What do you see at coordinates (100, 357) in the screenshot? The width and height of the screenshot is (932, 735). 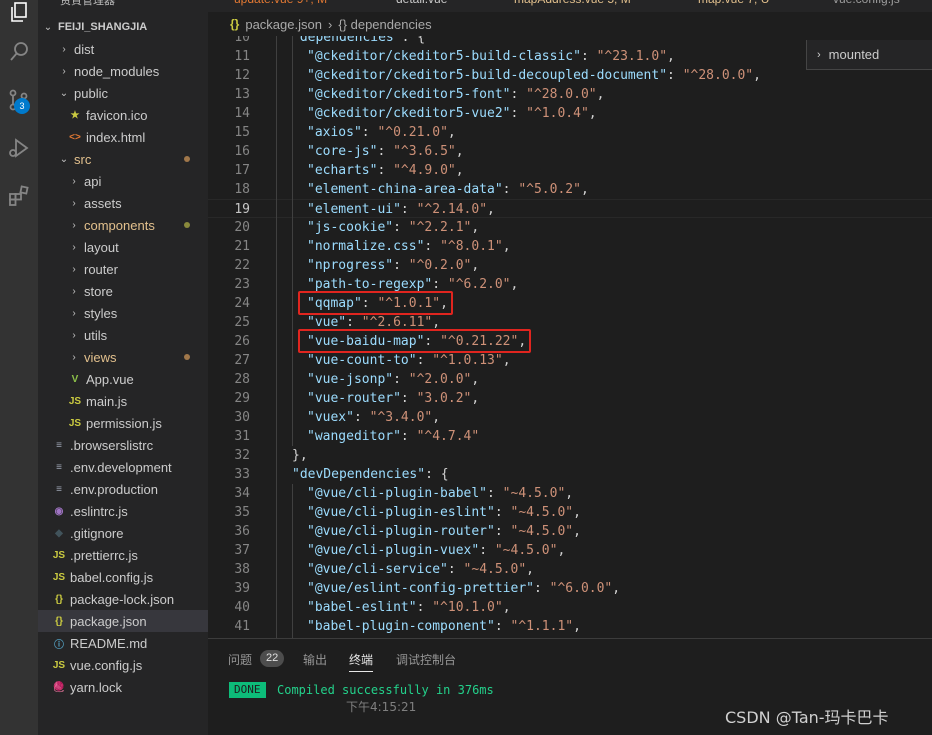 I see `explorer-item-label: views` at bounding box center [100, 357].